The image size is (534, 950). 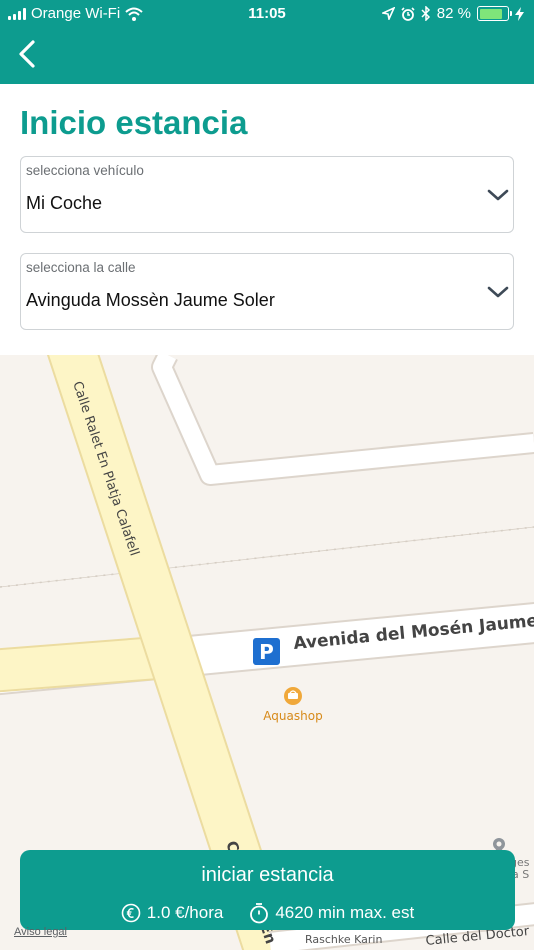 What do you see at coordinates (519, 13) in the screenshot?
I see `charging-bolt-icon` at bounding box center [519, 13].